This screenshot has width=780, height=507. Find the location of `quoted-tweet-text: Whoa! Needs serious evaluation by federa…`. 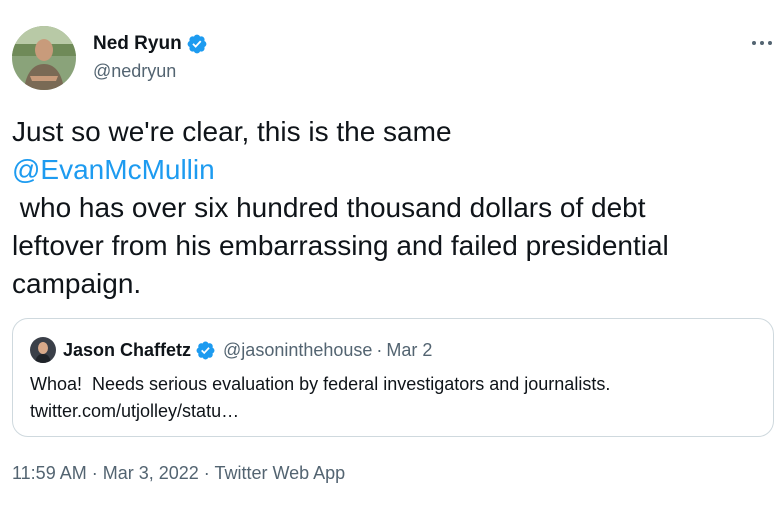

quoted-tweet-text: Whoa! Needs serious evaluation by federa… is located at coordinates (320, 398).